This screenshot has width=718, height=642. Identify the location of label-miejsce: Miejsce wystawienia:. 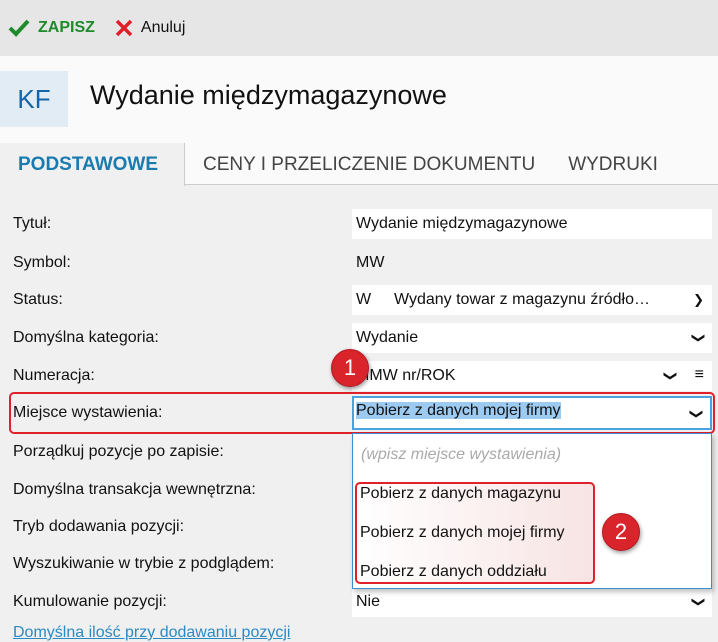
(88, 412).